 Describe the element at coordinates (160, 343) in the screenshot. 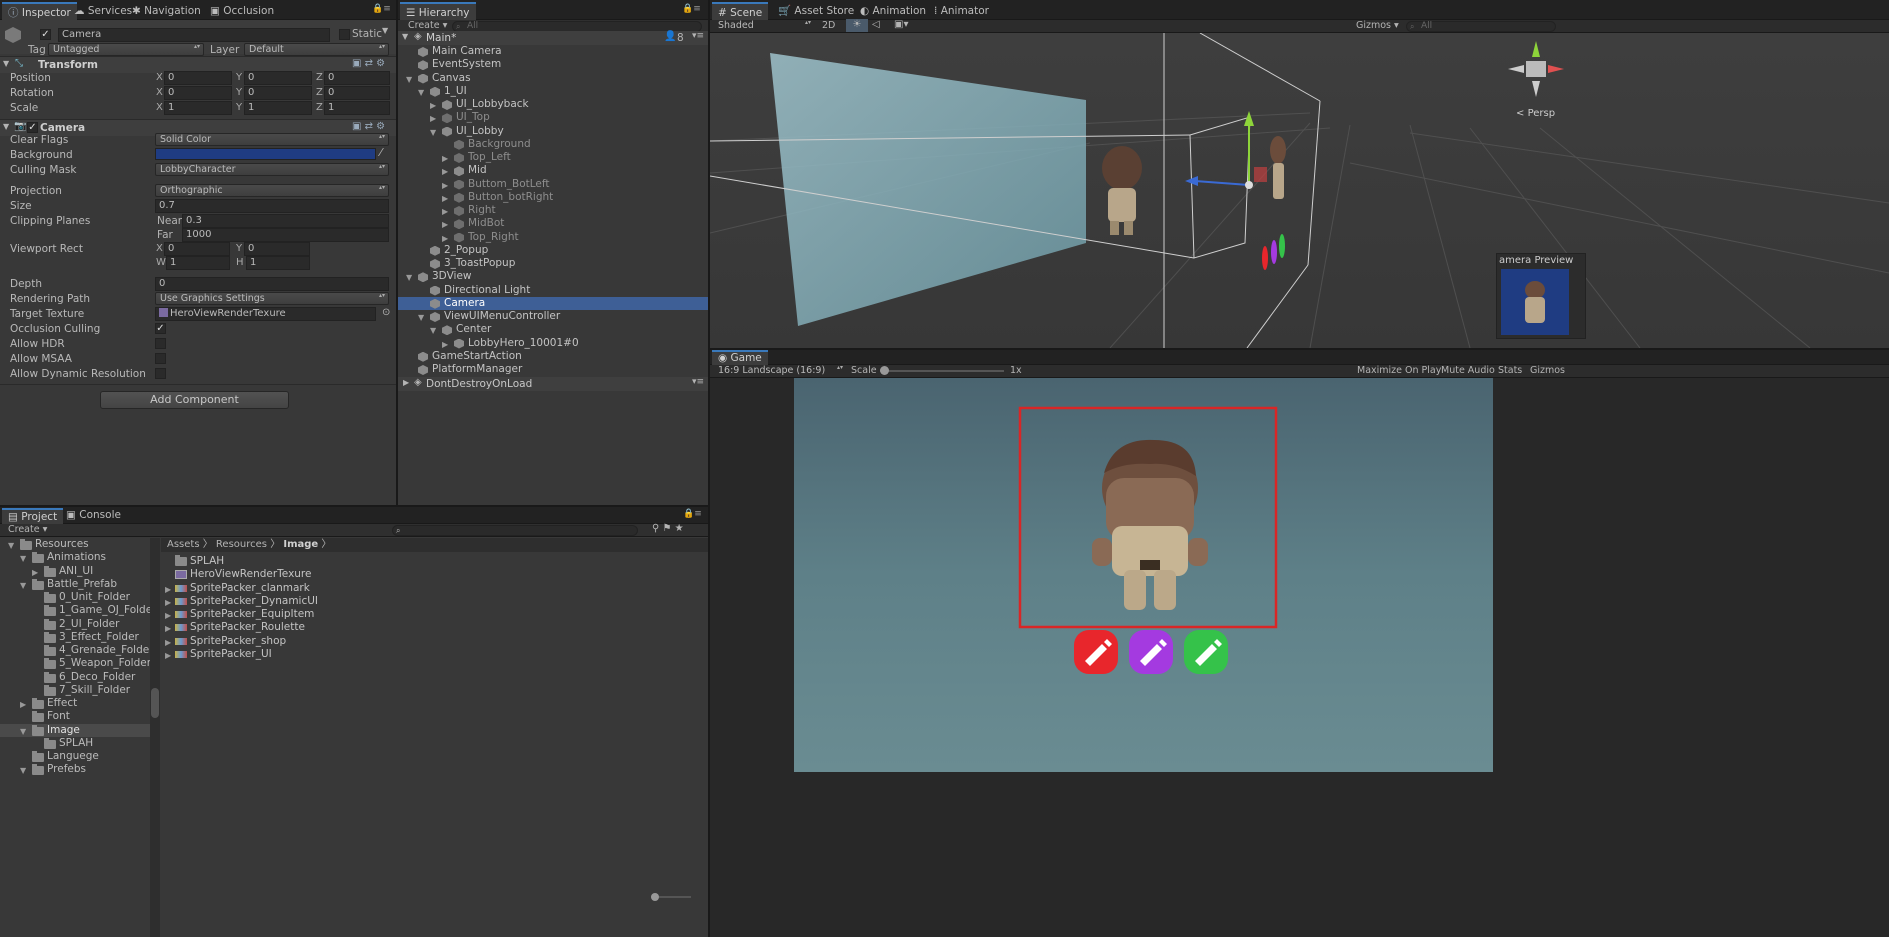

I see `allow-hdr-checkbox` at that location.